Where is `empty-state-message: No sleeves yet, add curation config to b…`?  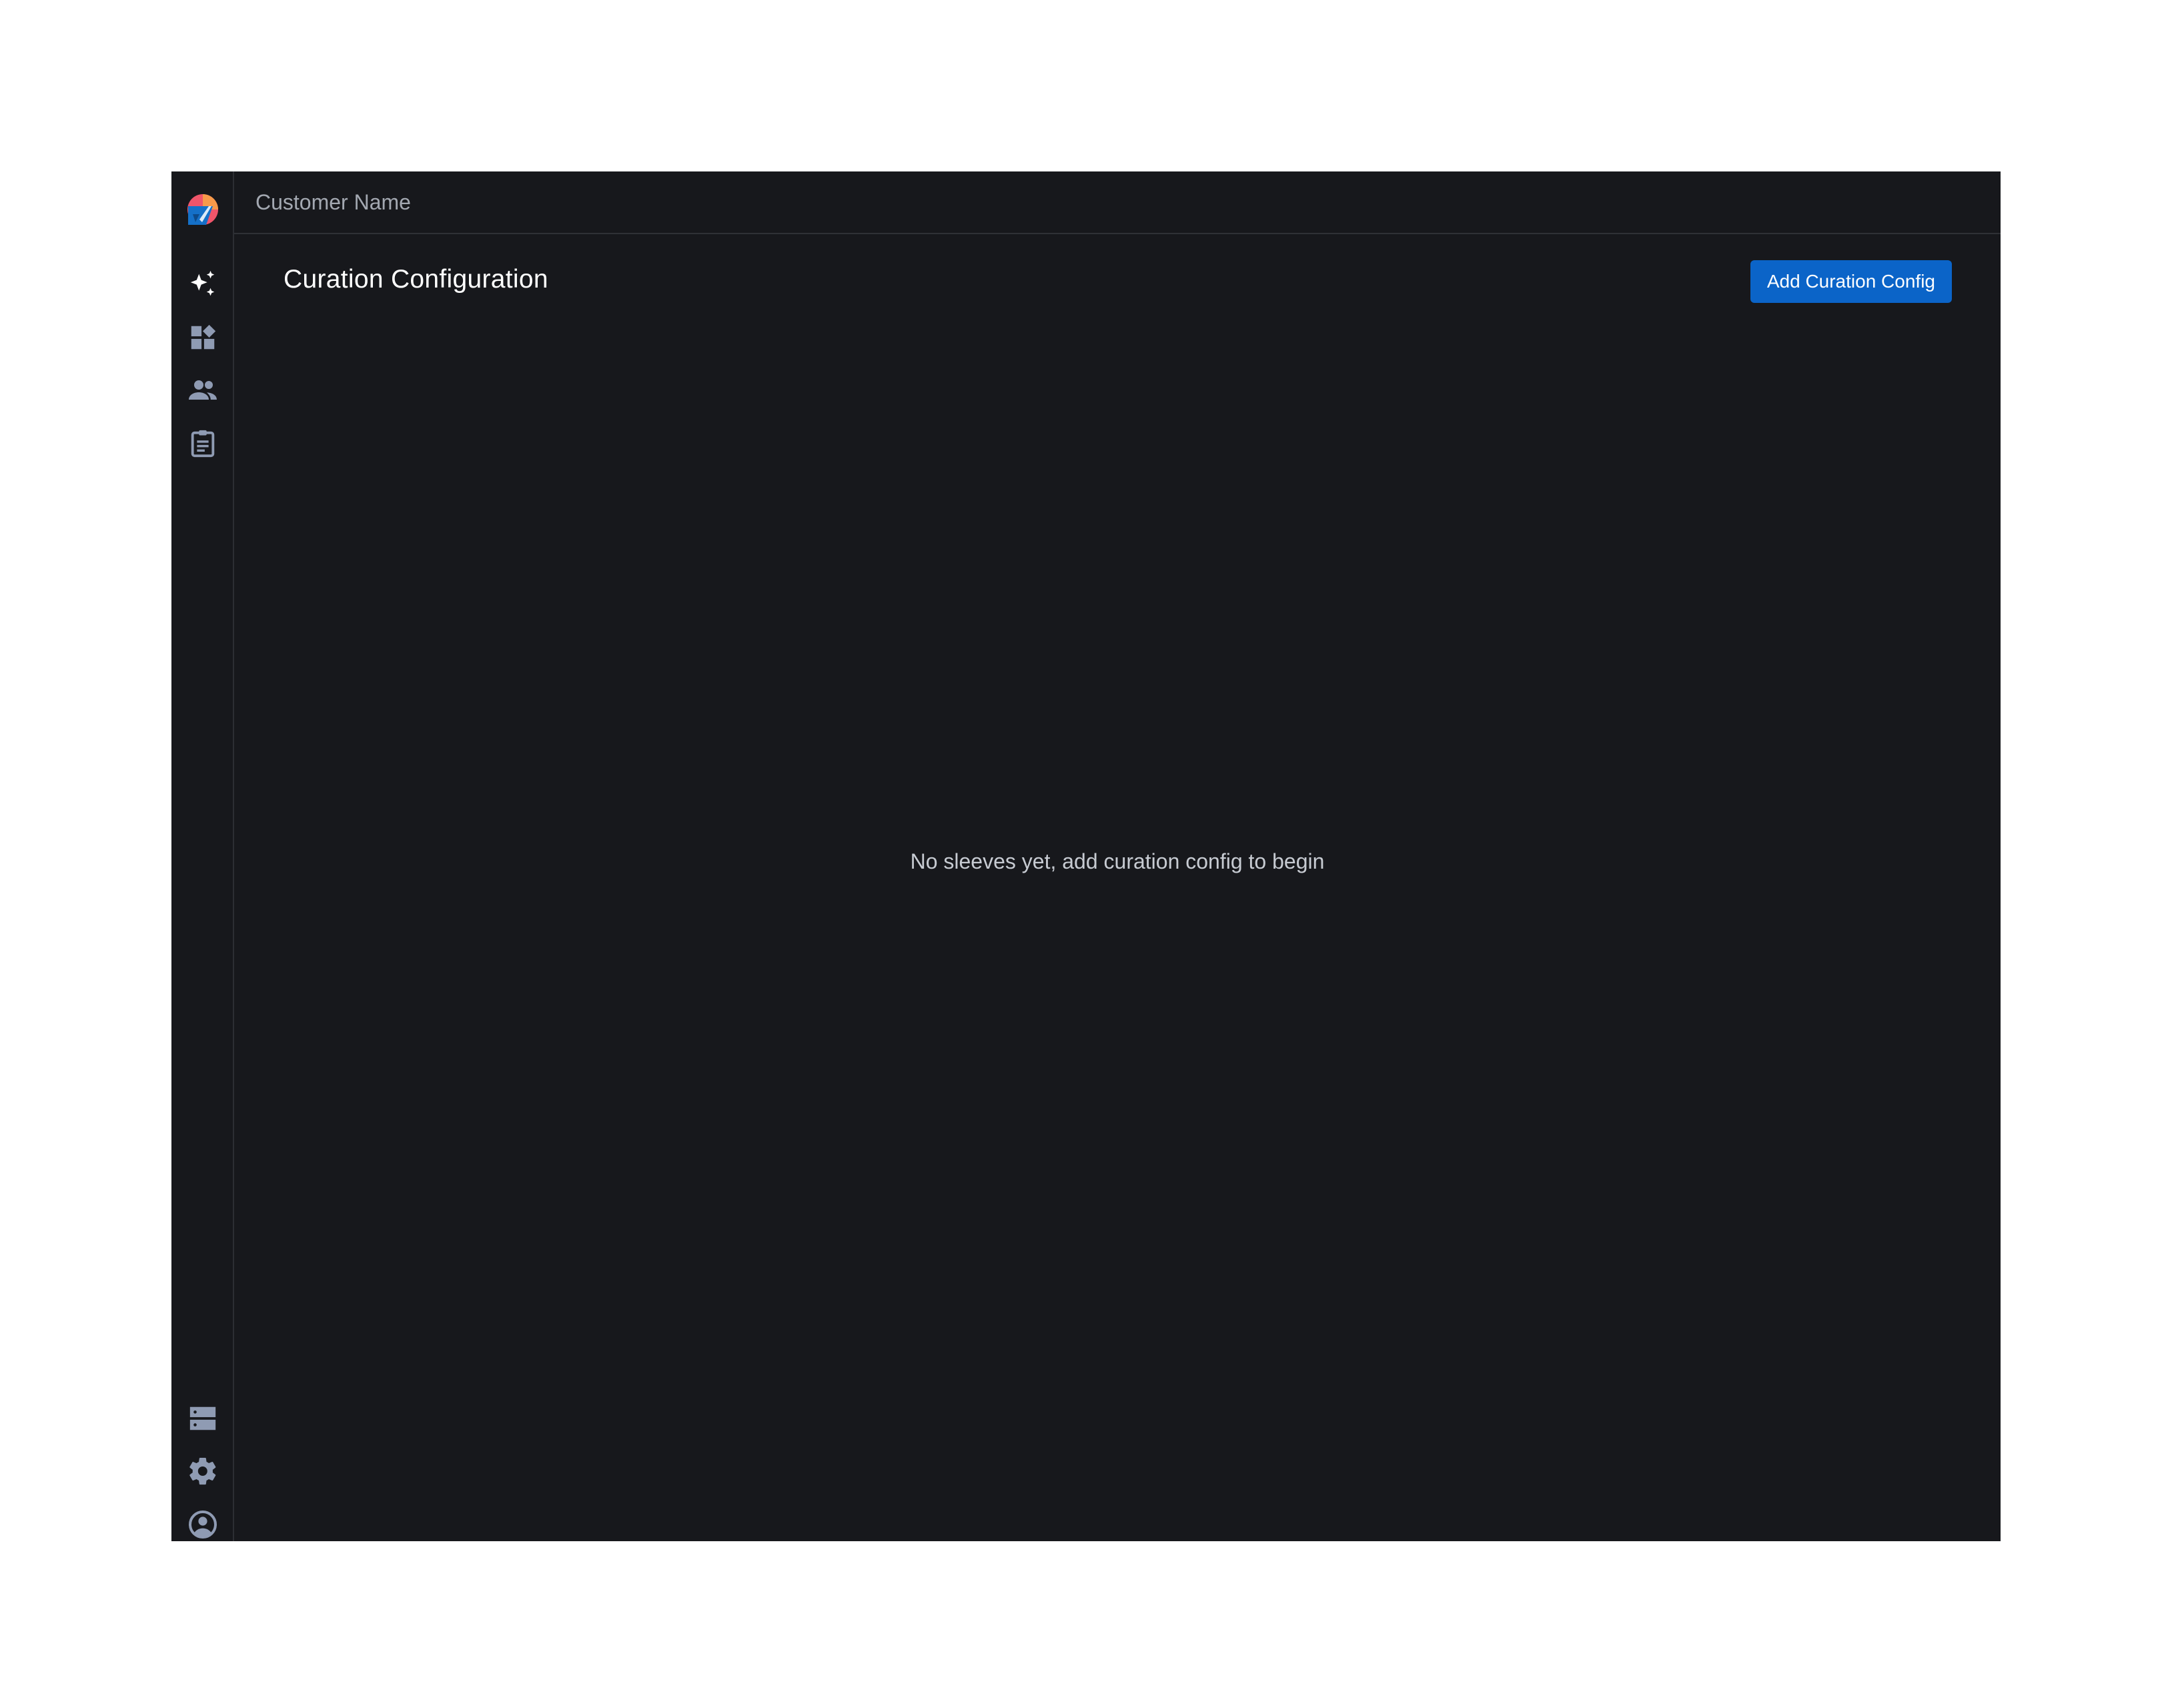
empty-state-message: No sleeves yet, add curation config to b… is located at coordinates (1117, 861).